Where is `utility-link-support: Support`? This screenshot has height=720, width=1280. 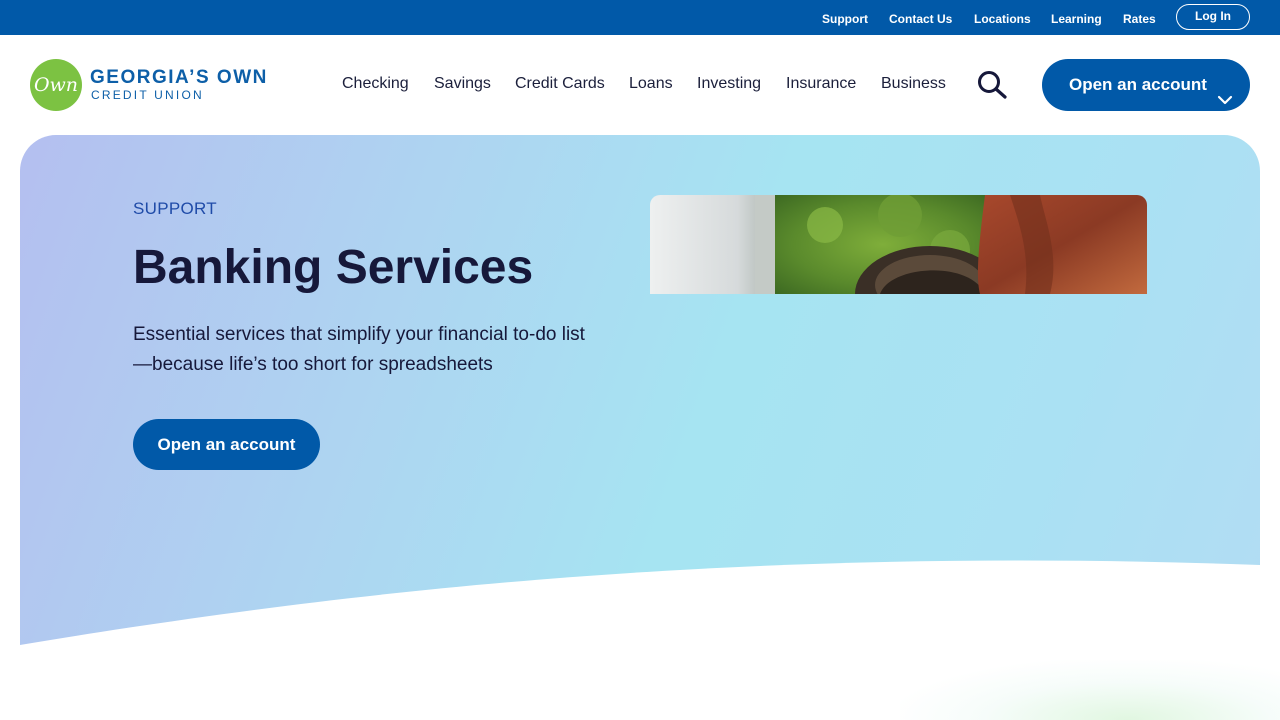 utility-link-support: Support is located at coordinates (845, 19).